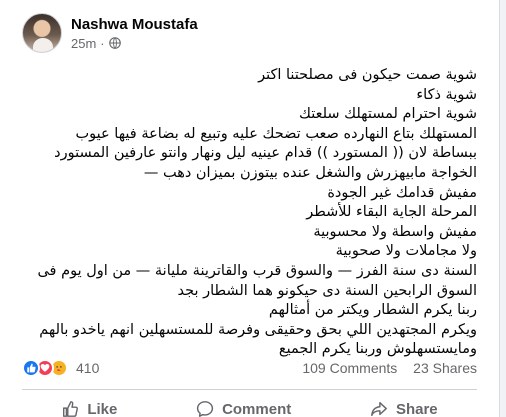 The image size is (506, 417). Describe the element at coordinates (395, 231) in the screenshot. I see `post-line: مفيش واسطة ولا محسوبية` at that location.